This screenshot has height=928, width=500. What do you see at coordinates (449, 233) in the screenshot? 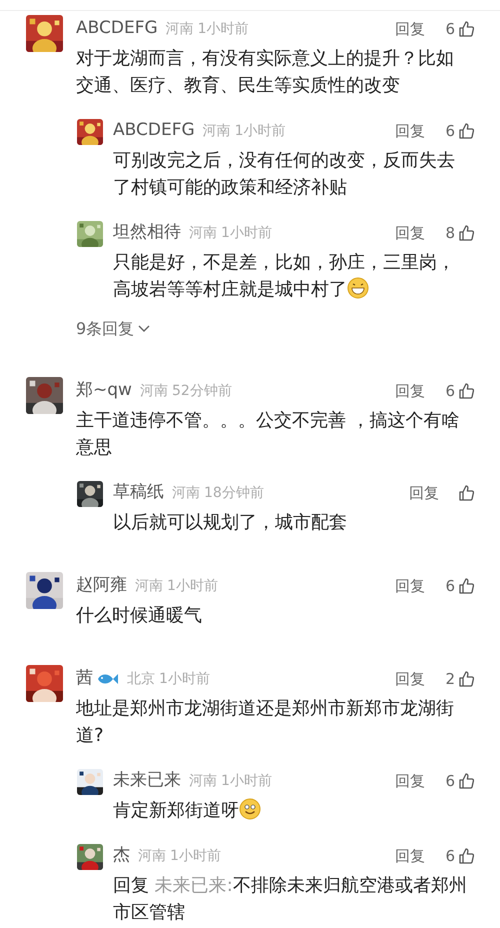
I see `like-count: 8` at bounding box center [449, 233].